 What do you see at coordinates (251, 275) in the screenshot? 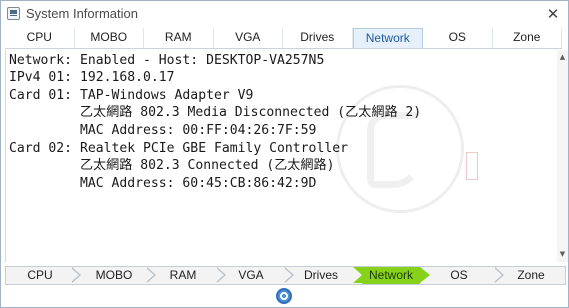
I see `crumb-vga: VGA` at bounding box center [251, 275].